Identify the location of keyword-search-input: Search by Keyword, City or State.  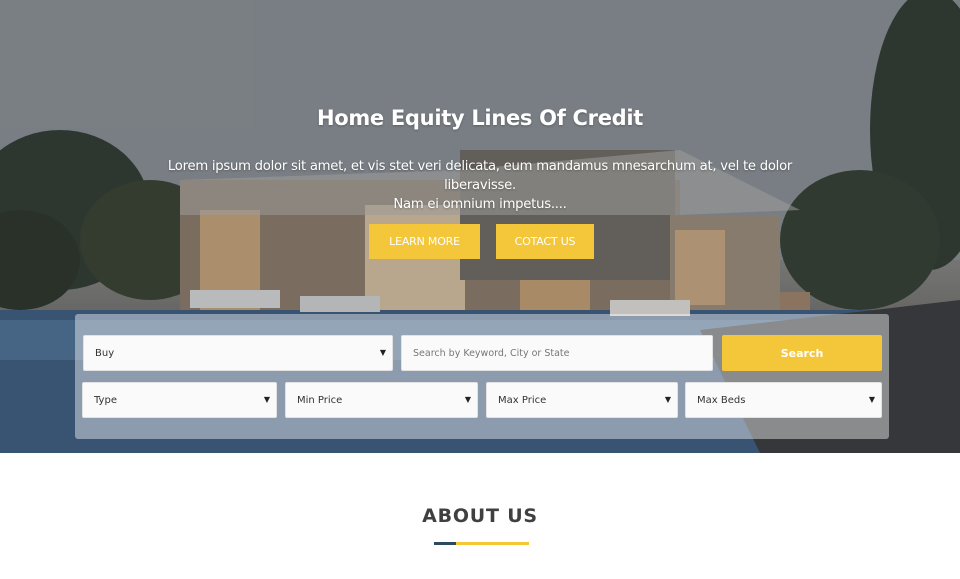
(557, 353).